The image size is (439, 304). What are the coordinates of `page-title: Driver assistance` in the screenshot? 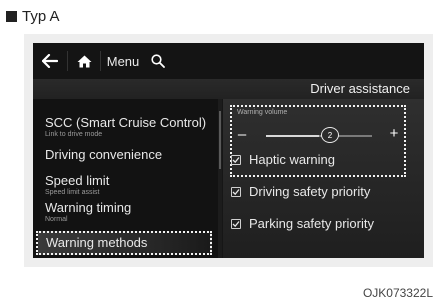 It's located at (360, 88).